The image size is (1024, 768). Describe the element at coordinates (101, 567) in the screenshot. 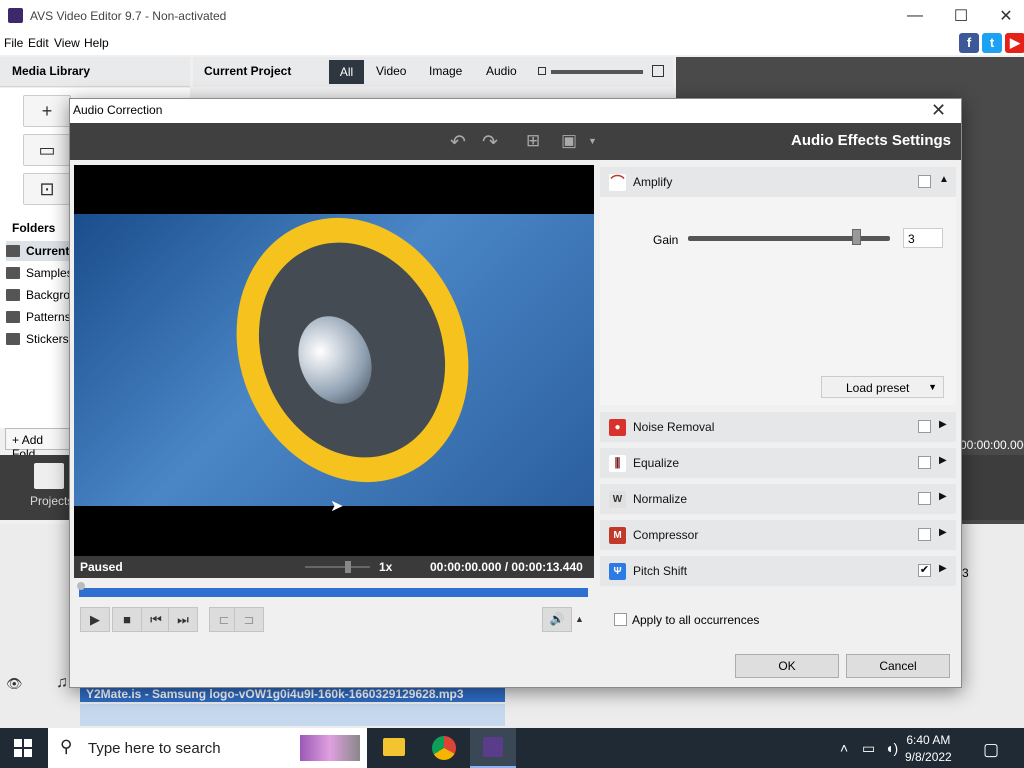

I see `playback-status: Paused` at that location.